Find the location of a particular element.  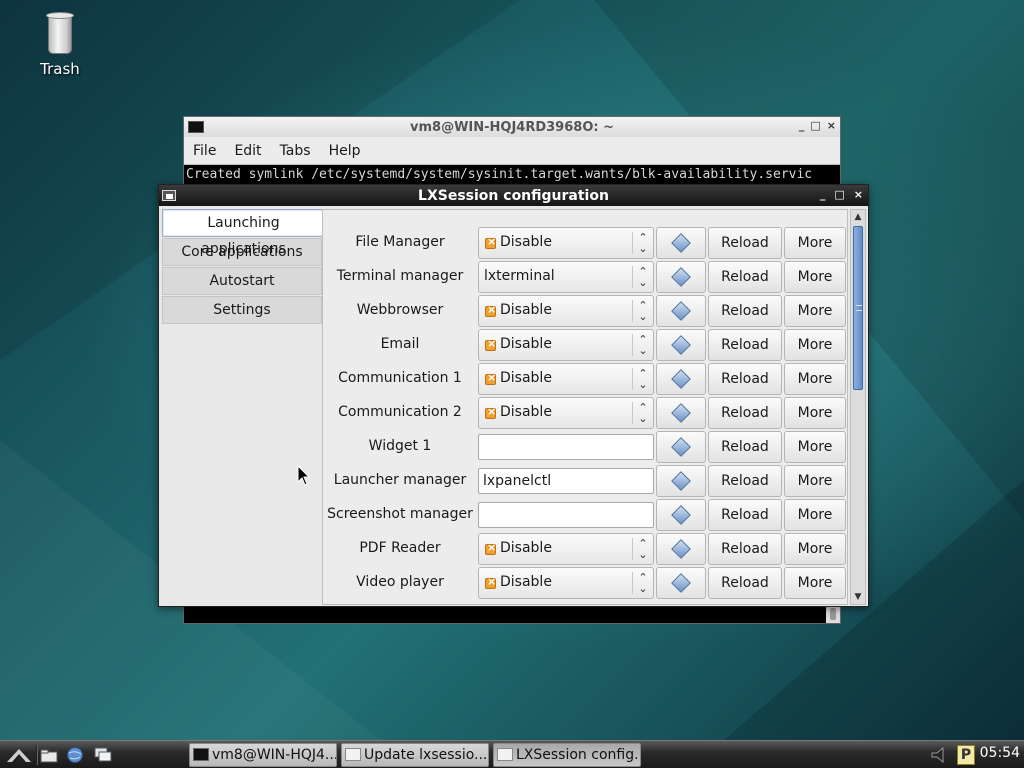

terminal-title: vm8@WIN-HQJ4RD3968O: ~ is located at coordinates (512, 127).